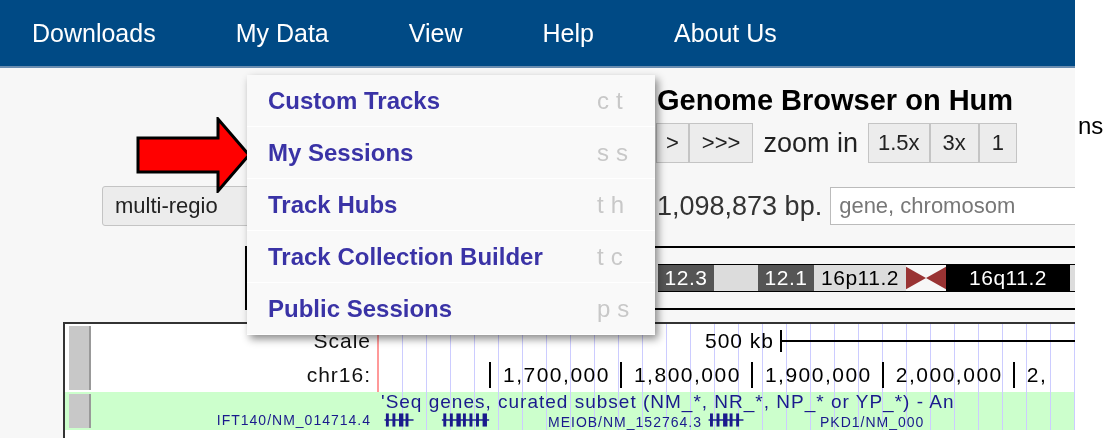 This screenshot has height=438, width=1111. Describe the element at coordinates (898, 143) in the screenshot. I see `zoom-button: 1.5x` at that location.